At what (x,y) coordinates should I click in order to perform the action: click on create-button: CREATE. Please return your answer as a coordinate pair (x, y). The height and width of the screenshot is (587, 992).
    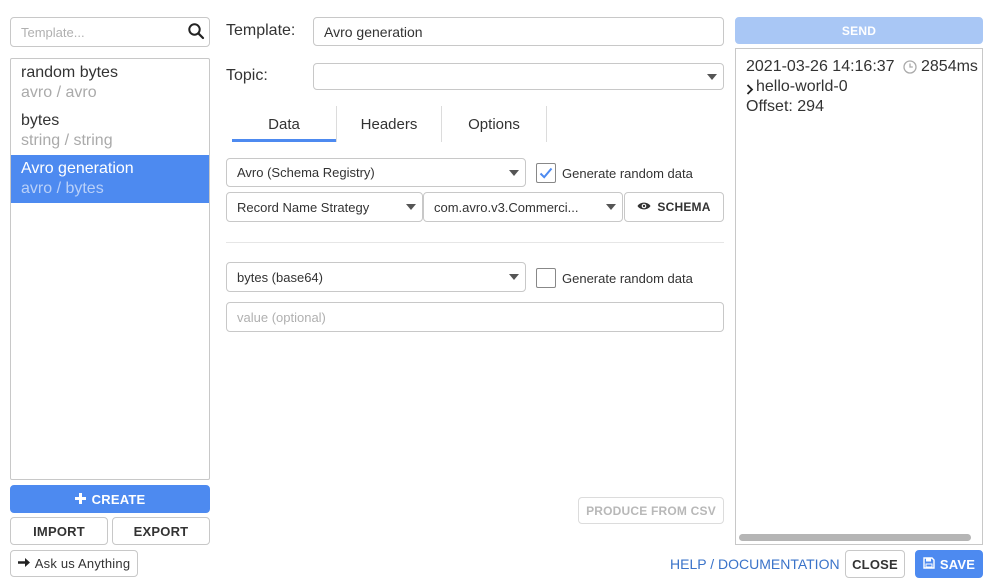
    Looking at the image, I should click on (110, 499).